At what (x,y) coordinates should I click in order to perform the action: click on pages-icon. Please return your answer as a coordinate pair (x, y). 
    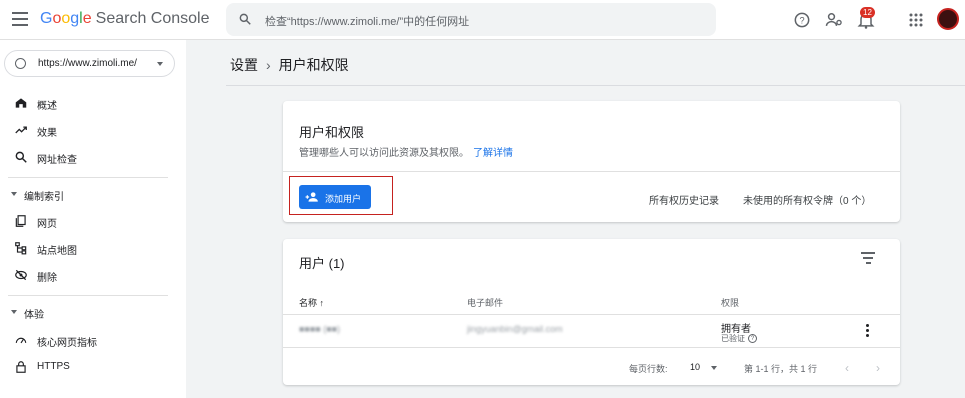
    Looking at the image, I should click on (20, 221).